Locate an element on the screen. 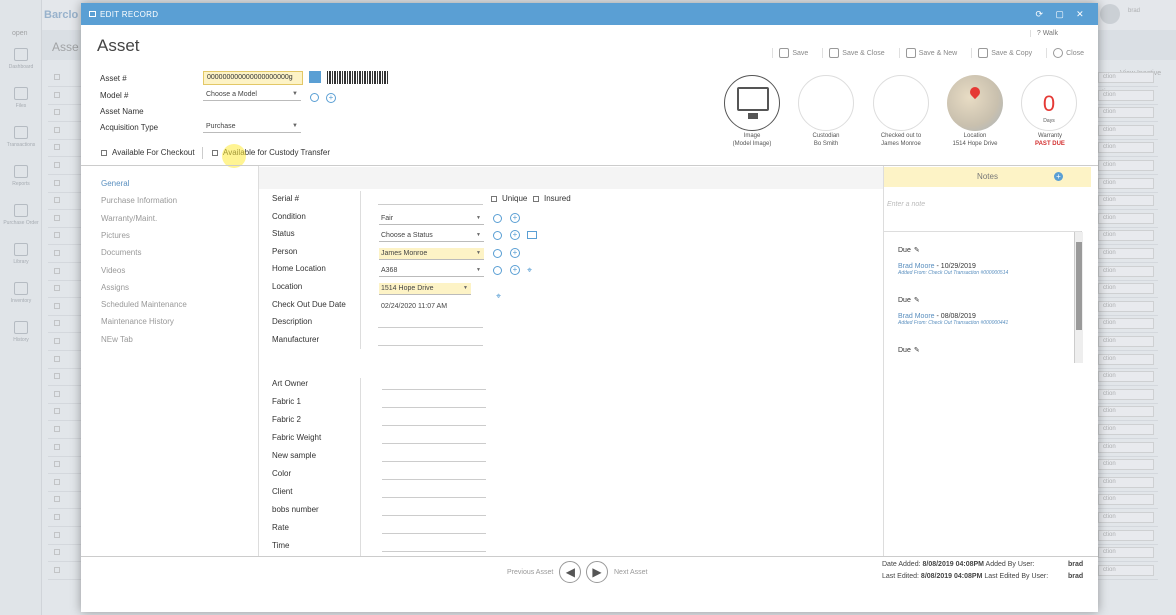 The image size is (1176, 615). custodian-card-label: Custodian Bo Smith is located at coordinates (826, 140).